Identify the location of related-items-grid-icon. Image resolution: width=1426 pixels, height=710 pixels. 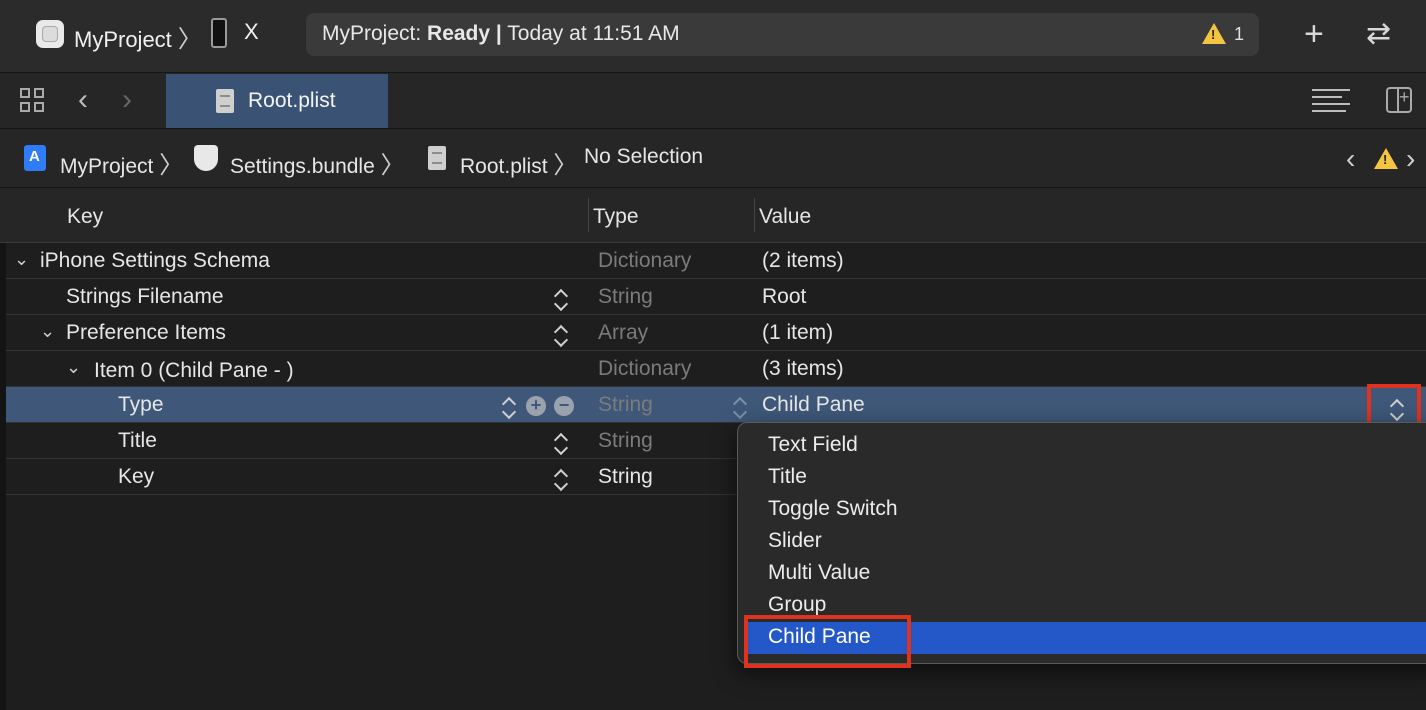
(33, 101).